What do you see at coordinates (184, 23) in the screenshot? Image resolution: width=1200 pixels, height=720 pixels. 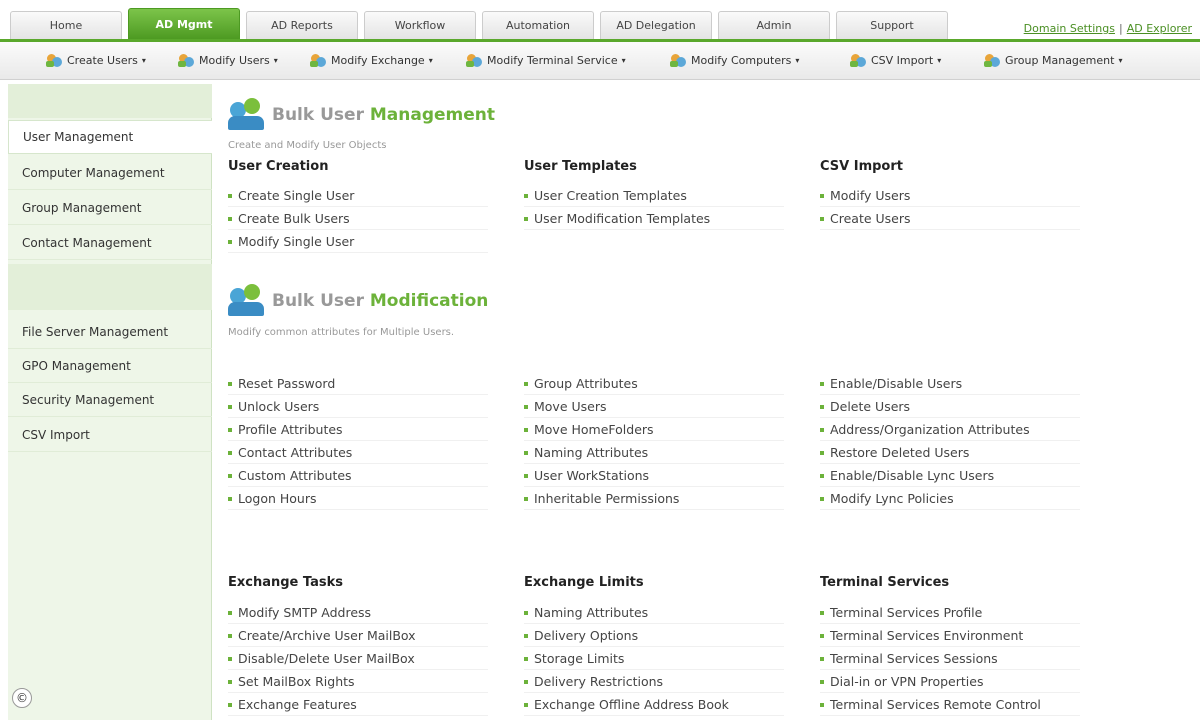 I see `tab-ad-mgmt: AD Mgmt` at bounding box center [184, 23].